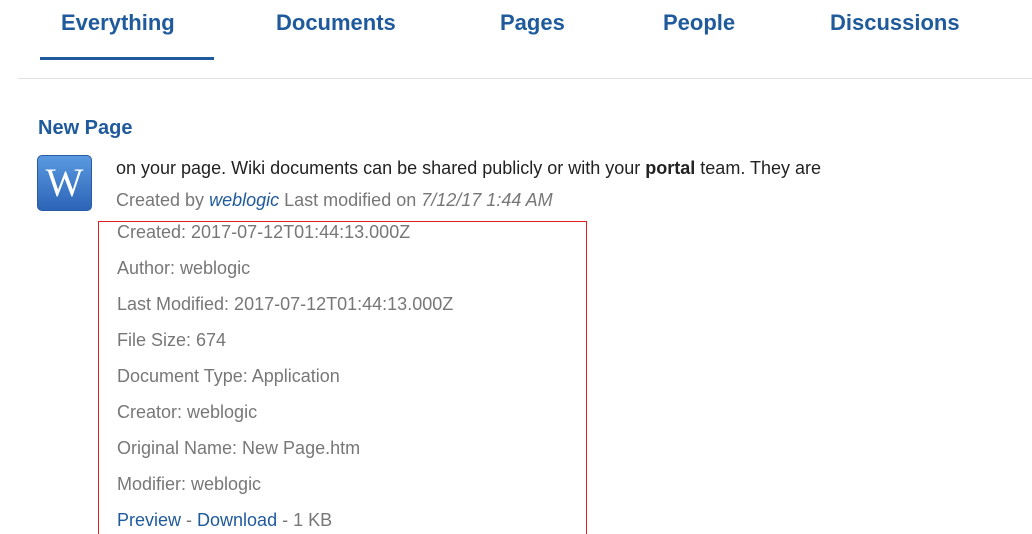  Describe the element at coordinates (149, 520) in the screenshot. I see `preview-link: Preview` at that location.